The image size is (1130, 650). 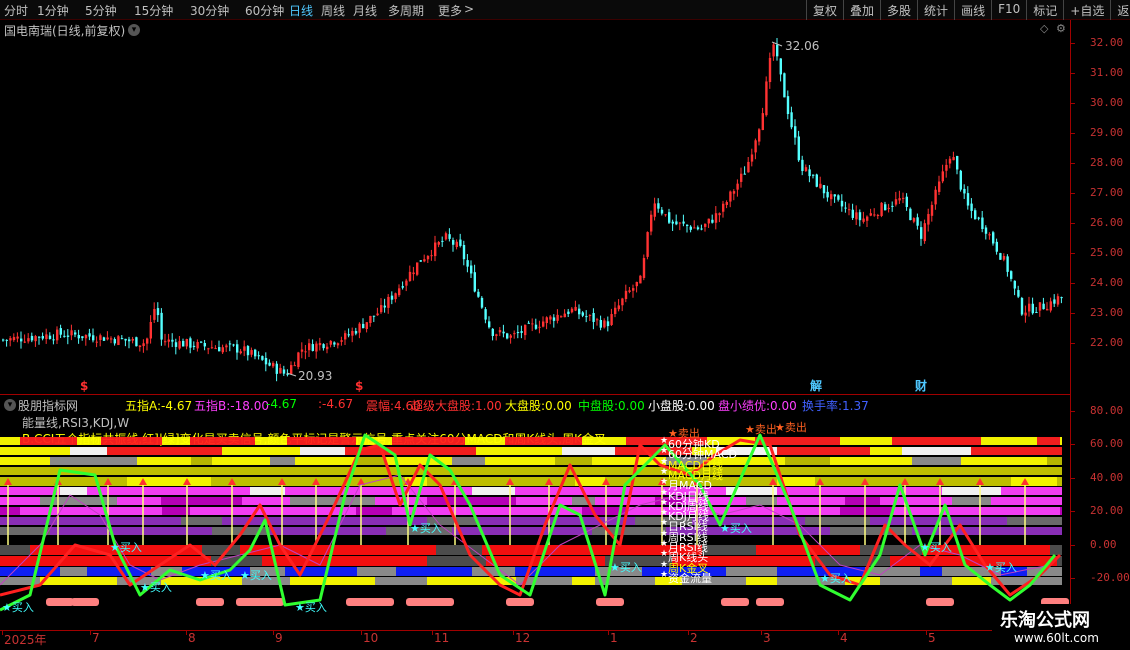 I want to click on add-watchlist-button: +自选, so click(x=1086, y=10).